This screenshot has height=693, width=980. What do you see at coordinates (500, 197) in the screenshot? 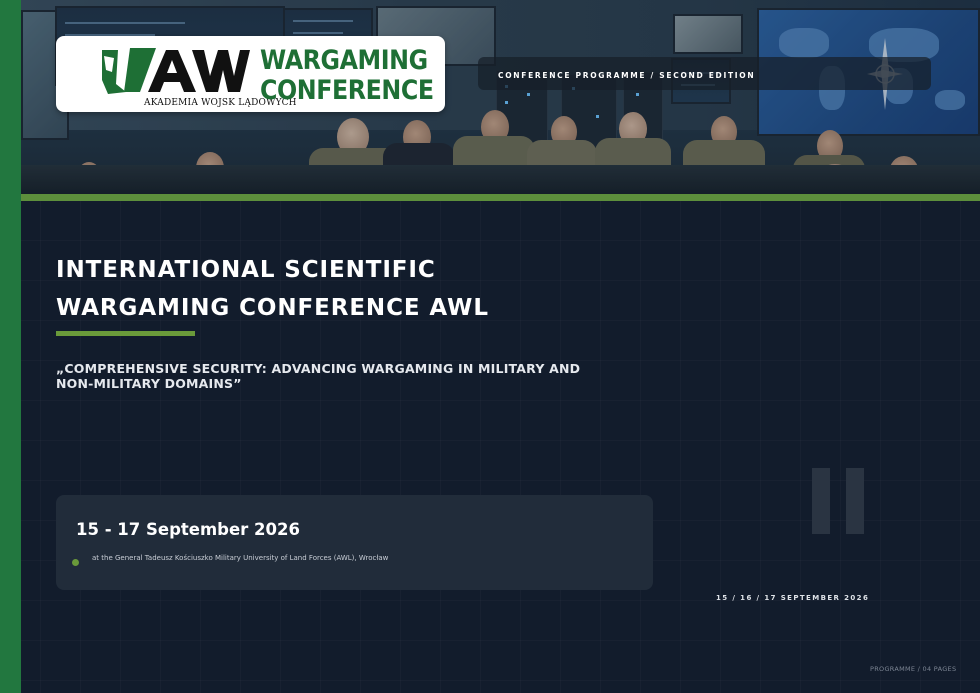
I see `header-divider` at bounding box center [500, 197].